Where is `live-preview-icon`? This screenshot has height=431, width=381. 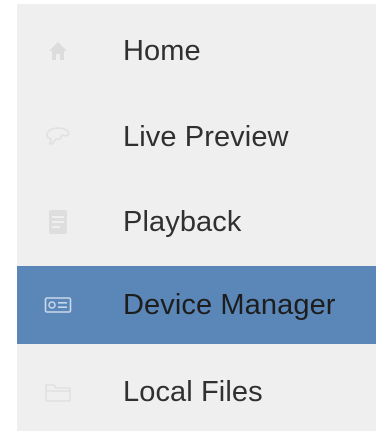
live-preview-icon is located at coordinates (58, 137).